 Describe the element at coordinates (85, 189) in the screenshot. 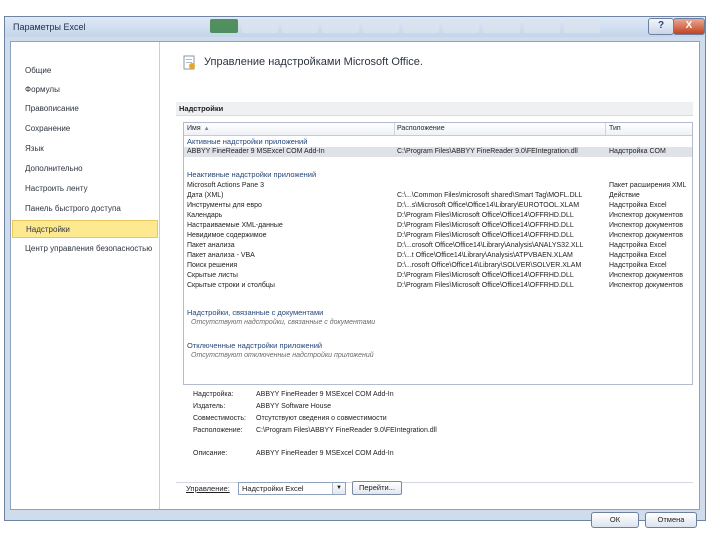

I see `nav-item-customize-ribbon: Настроить ленту` at that location.